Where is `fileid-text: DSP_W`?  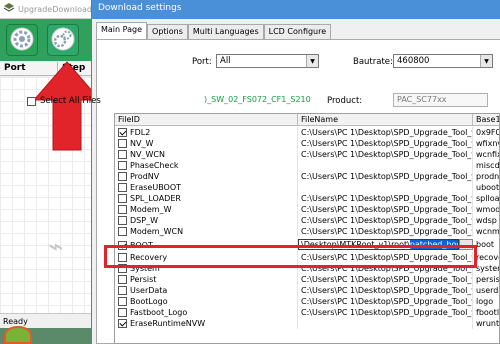
fileid-text: DSP_W is located at coordinates (144, 220).